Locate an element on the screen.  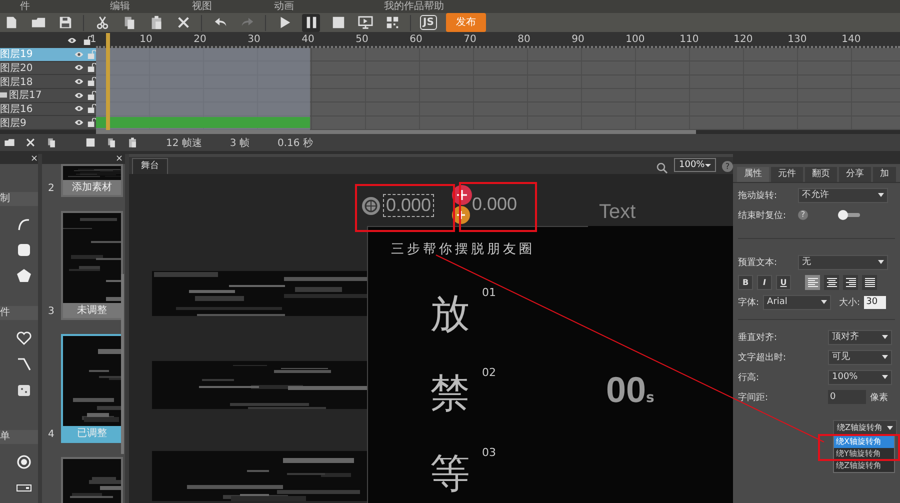
radio-icon is located at coordinates (24, 462).